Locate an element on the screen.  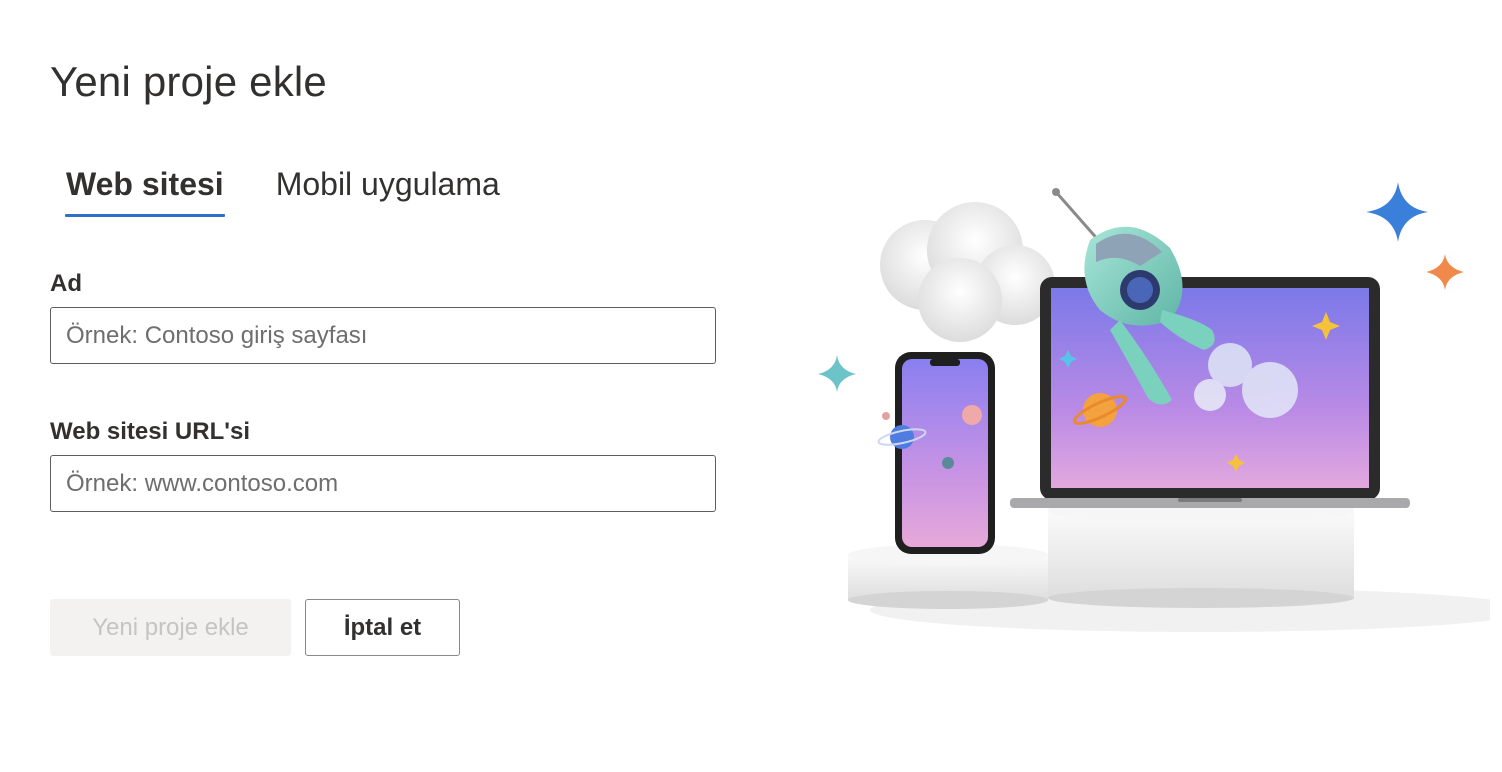
project-type-tabs: Web sitesi Mobil uygulama is located at coordinates (283, 188).